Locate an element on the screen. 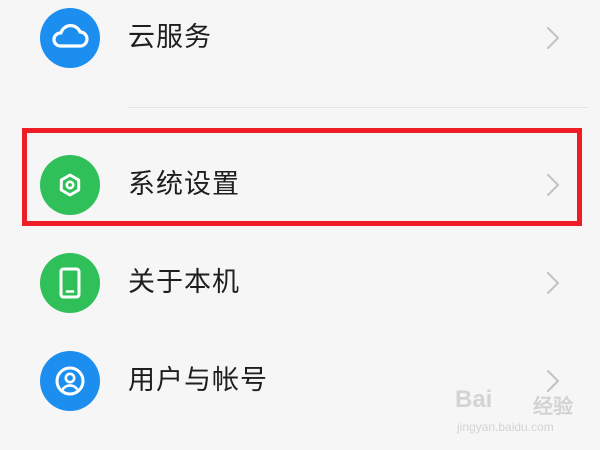  watermark-main: Bai is located at coordinates (474, 399).